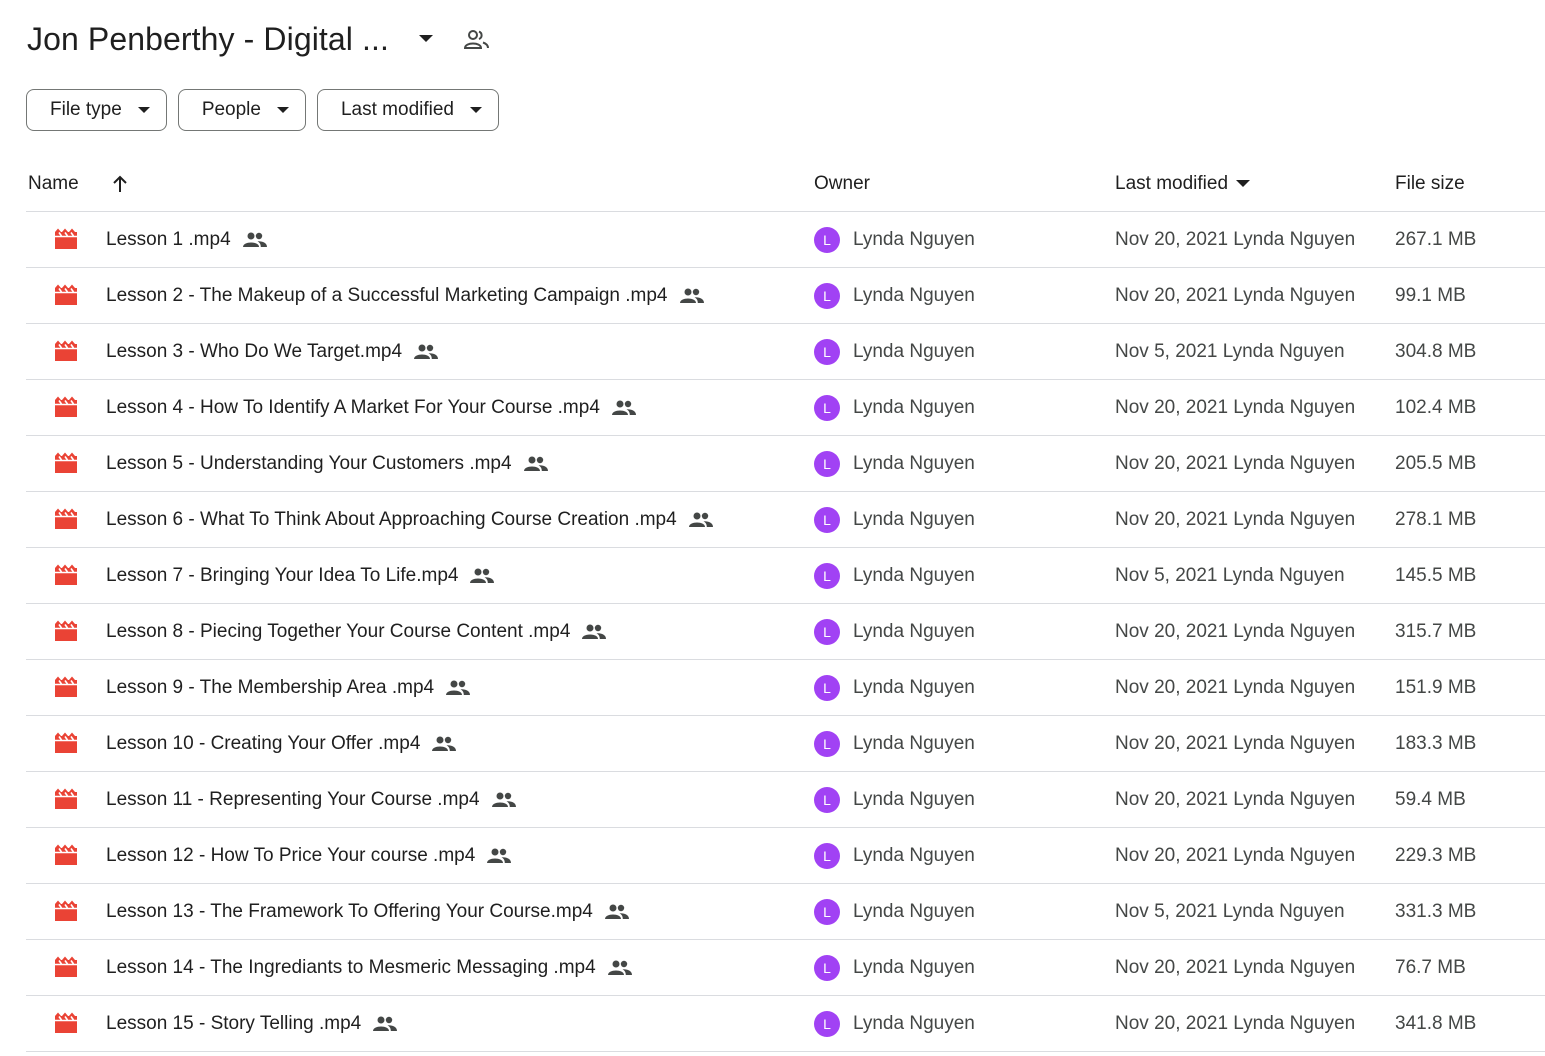 This screenshot has width=1545, height=1056. What do you see at coordinates (1183, 183) in the screenshot?
I see `column-header-last-modified: Last modified` at bounding box center [1183, 183].